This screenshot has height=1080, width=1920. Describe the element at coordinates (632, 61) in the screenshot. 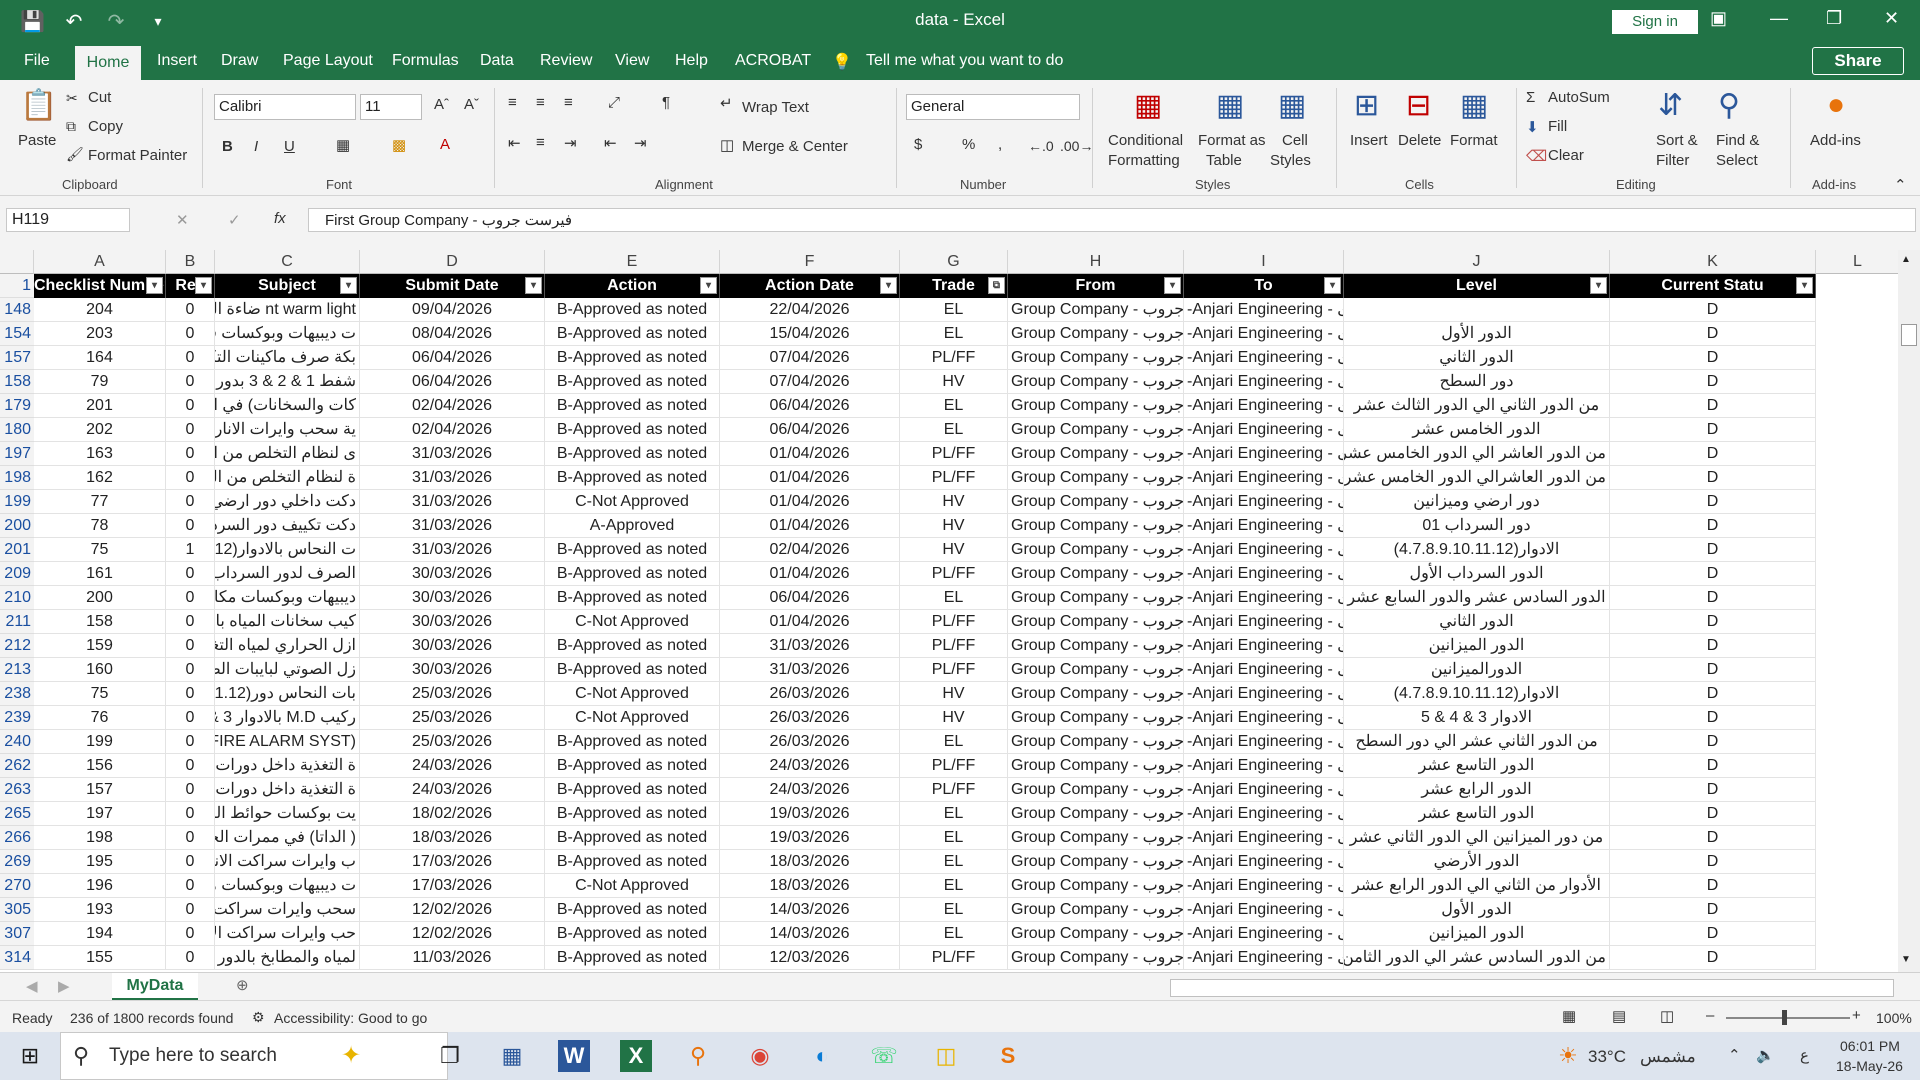

I see `tab-view: View` at that location.